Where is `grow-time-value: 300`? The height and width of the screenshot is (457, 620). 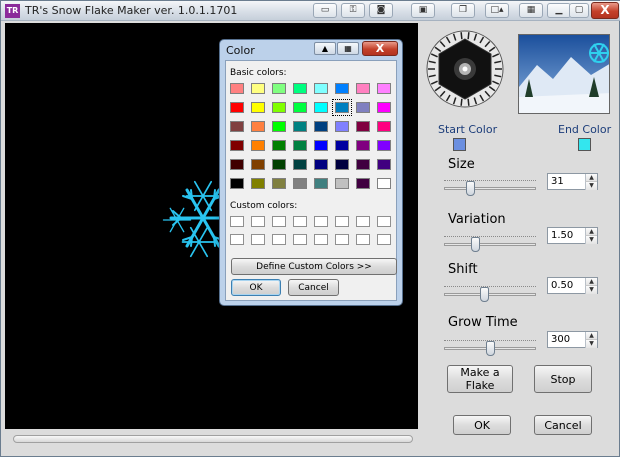
grow-time-value: 300 is located at coordinates (560, 339).